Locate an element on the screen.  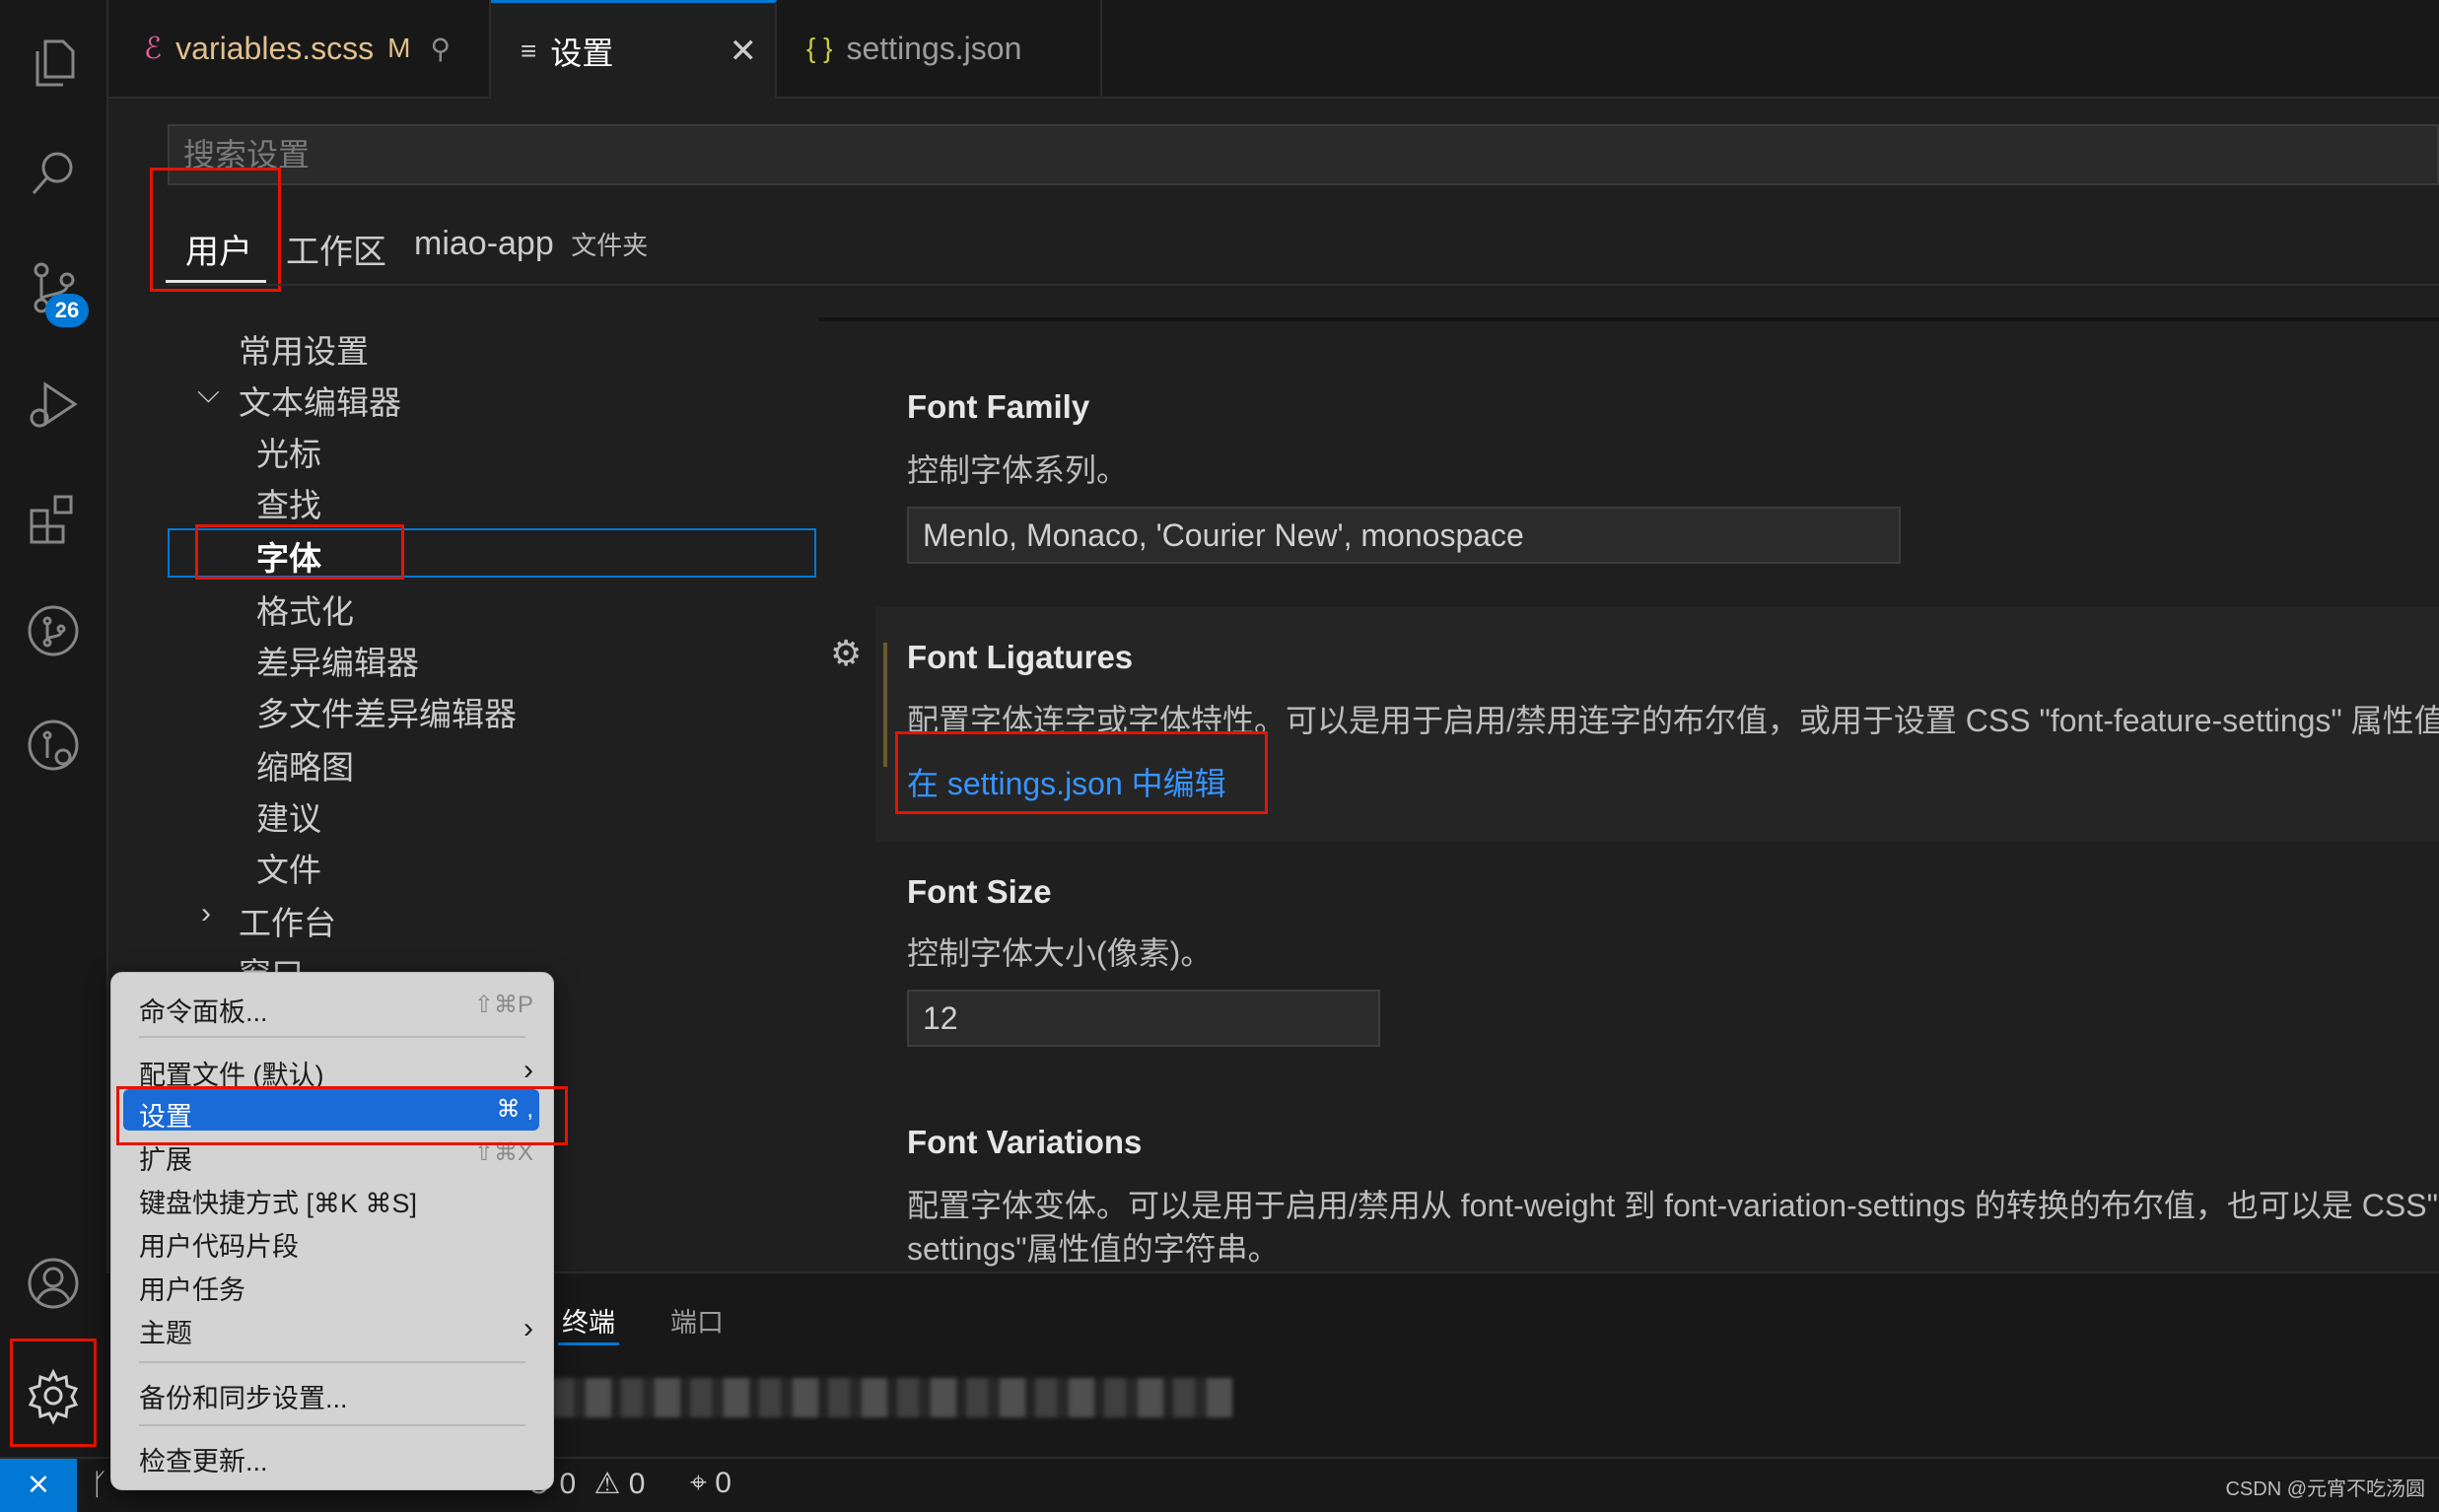
tab-label: settings.json is located at coordinates (934, 48).